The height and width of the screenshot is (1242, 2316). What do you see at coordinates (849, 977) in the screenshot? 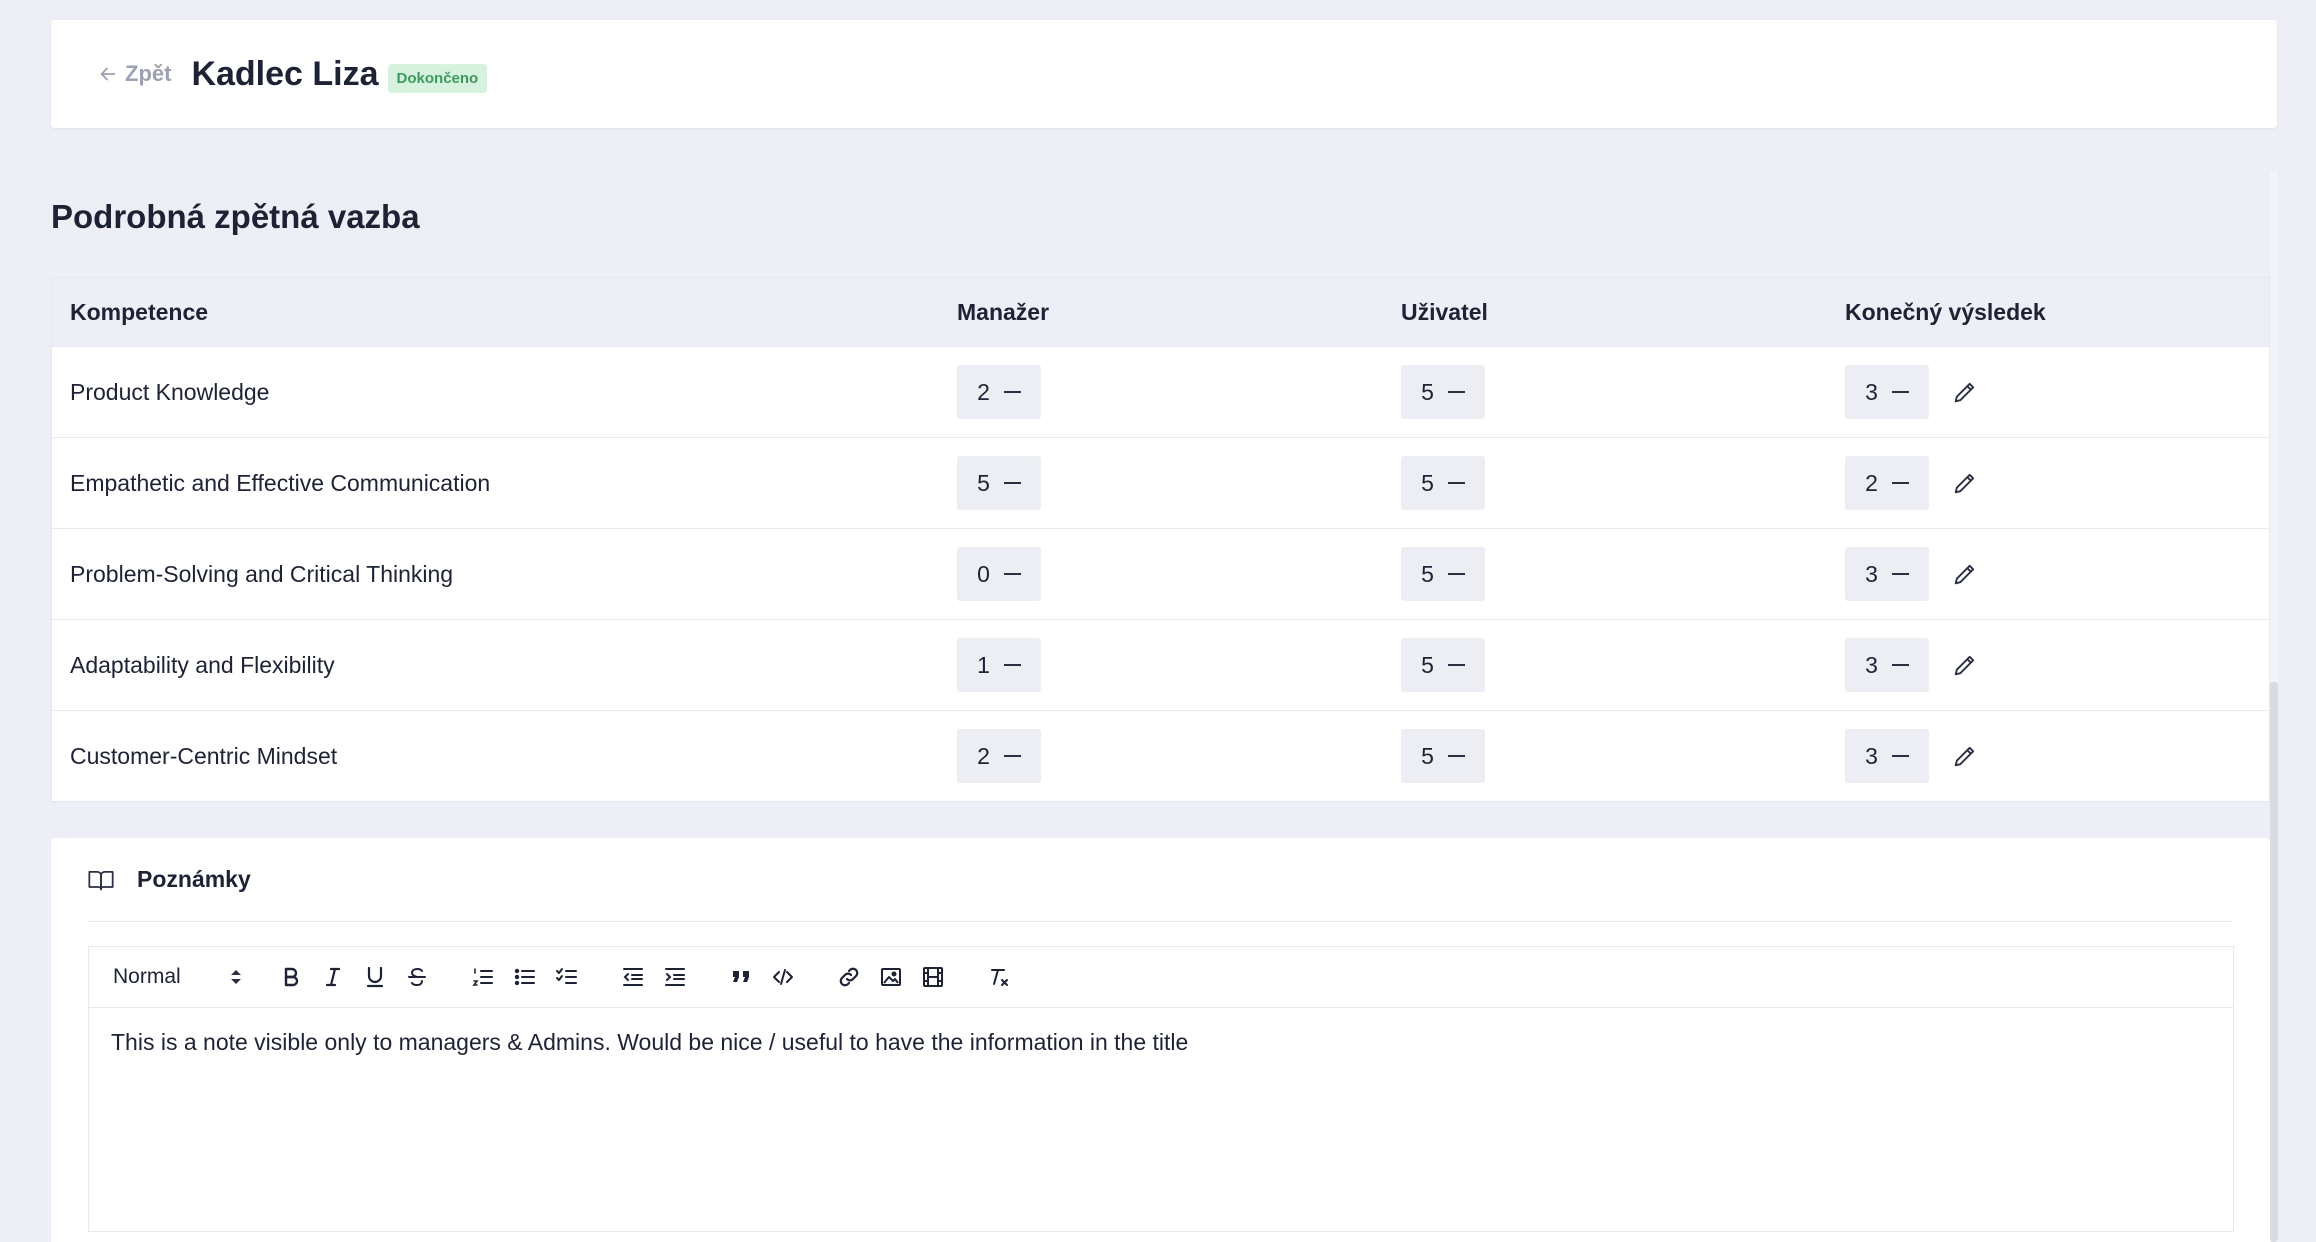
I see `link-icon` at bounding box center [849, 977].